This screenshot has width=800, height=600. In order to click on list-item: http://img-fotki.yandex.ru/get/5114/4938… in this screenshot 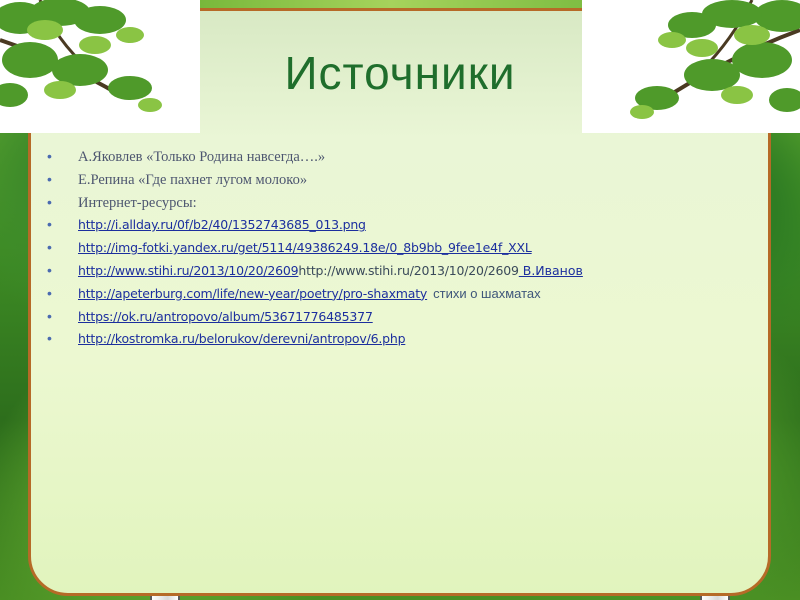, I will do `click(404, 249)`.